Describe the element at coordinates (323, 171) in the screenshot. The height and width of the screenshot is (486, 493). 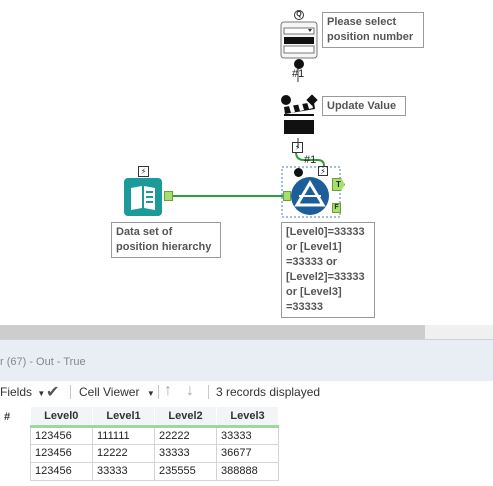
I see `filter-lightning-icon: ⚡` at that location.